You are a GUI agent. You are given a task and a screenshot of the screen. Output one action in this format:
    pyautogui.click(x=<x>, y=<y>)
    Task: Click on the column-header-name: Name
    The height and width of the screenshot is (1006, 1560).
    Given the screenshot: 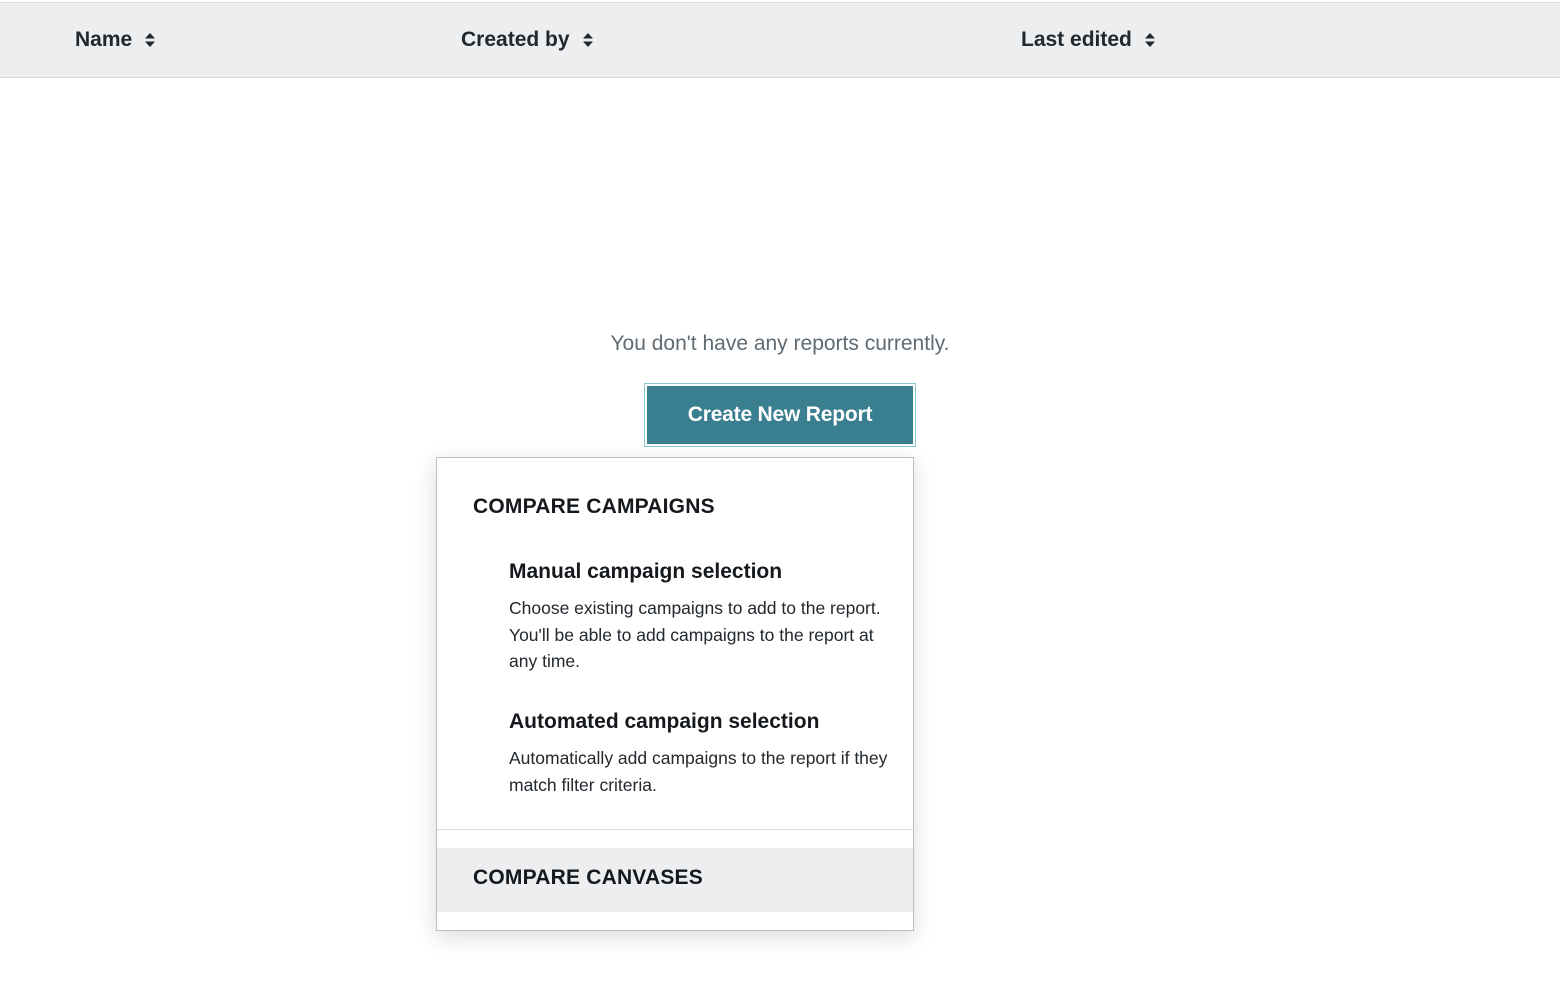 What is the action you would take?
    pyautogui.click(x=115, y=40)
    